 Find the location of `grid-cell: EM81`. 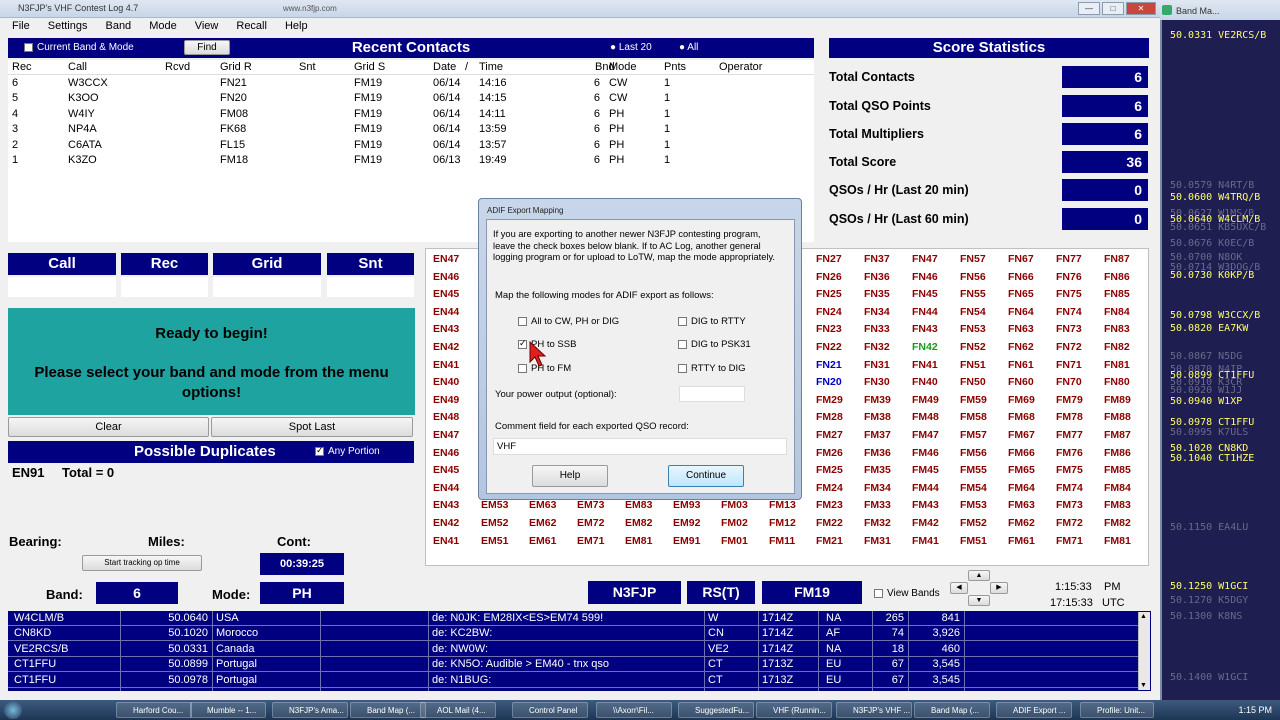

grid-cell: EM81 is located at coordinates (638, 541).